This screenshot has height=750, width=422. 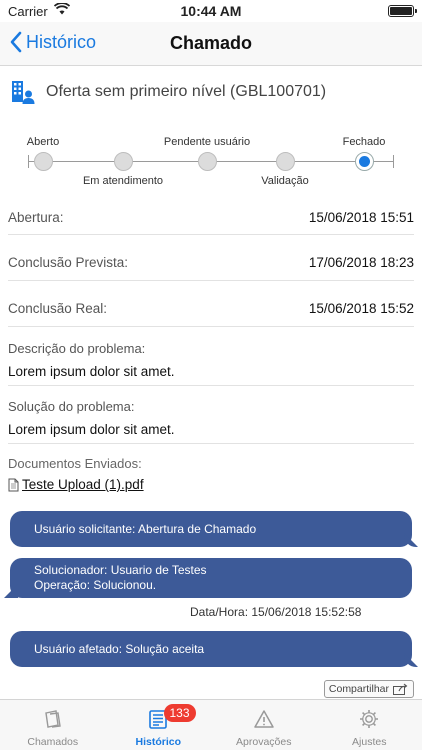 What do you see at coordinates (211, 304) in the screenshot?
I see `conclusao-real-row: Conclusão Real: 15/06/2018 15:52` at bounding box center [211, 304].